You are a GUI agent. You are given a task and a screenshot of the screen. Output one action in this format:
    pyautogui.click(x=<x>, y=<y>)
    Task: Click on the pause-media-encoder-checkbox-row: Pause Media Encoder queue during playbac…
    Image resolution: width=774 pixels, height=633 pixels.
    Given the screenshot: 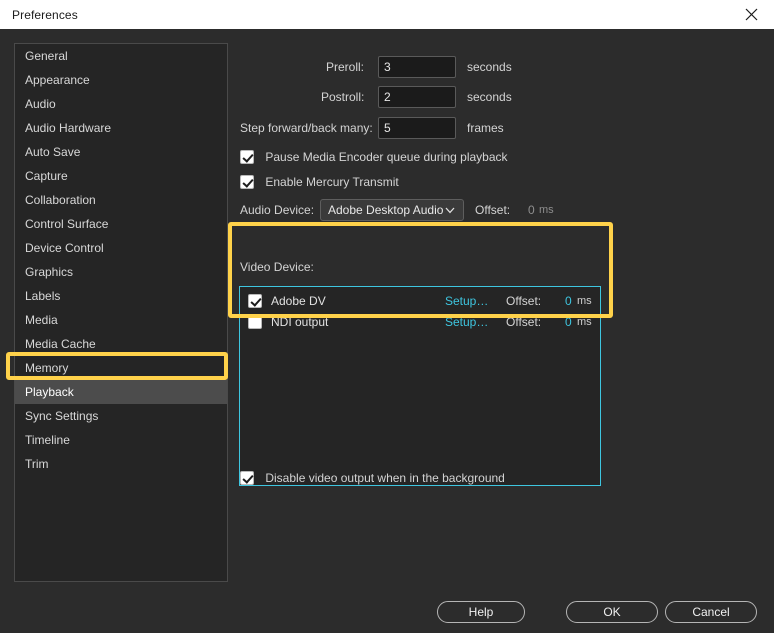 What is the action you would take?
    pyautogui.click(x=374, y=156)
    